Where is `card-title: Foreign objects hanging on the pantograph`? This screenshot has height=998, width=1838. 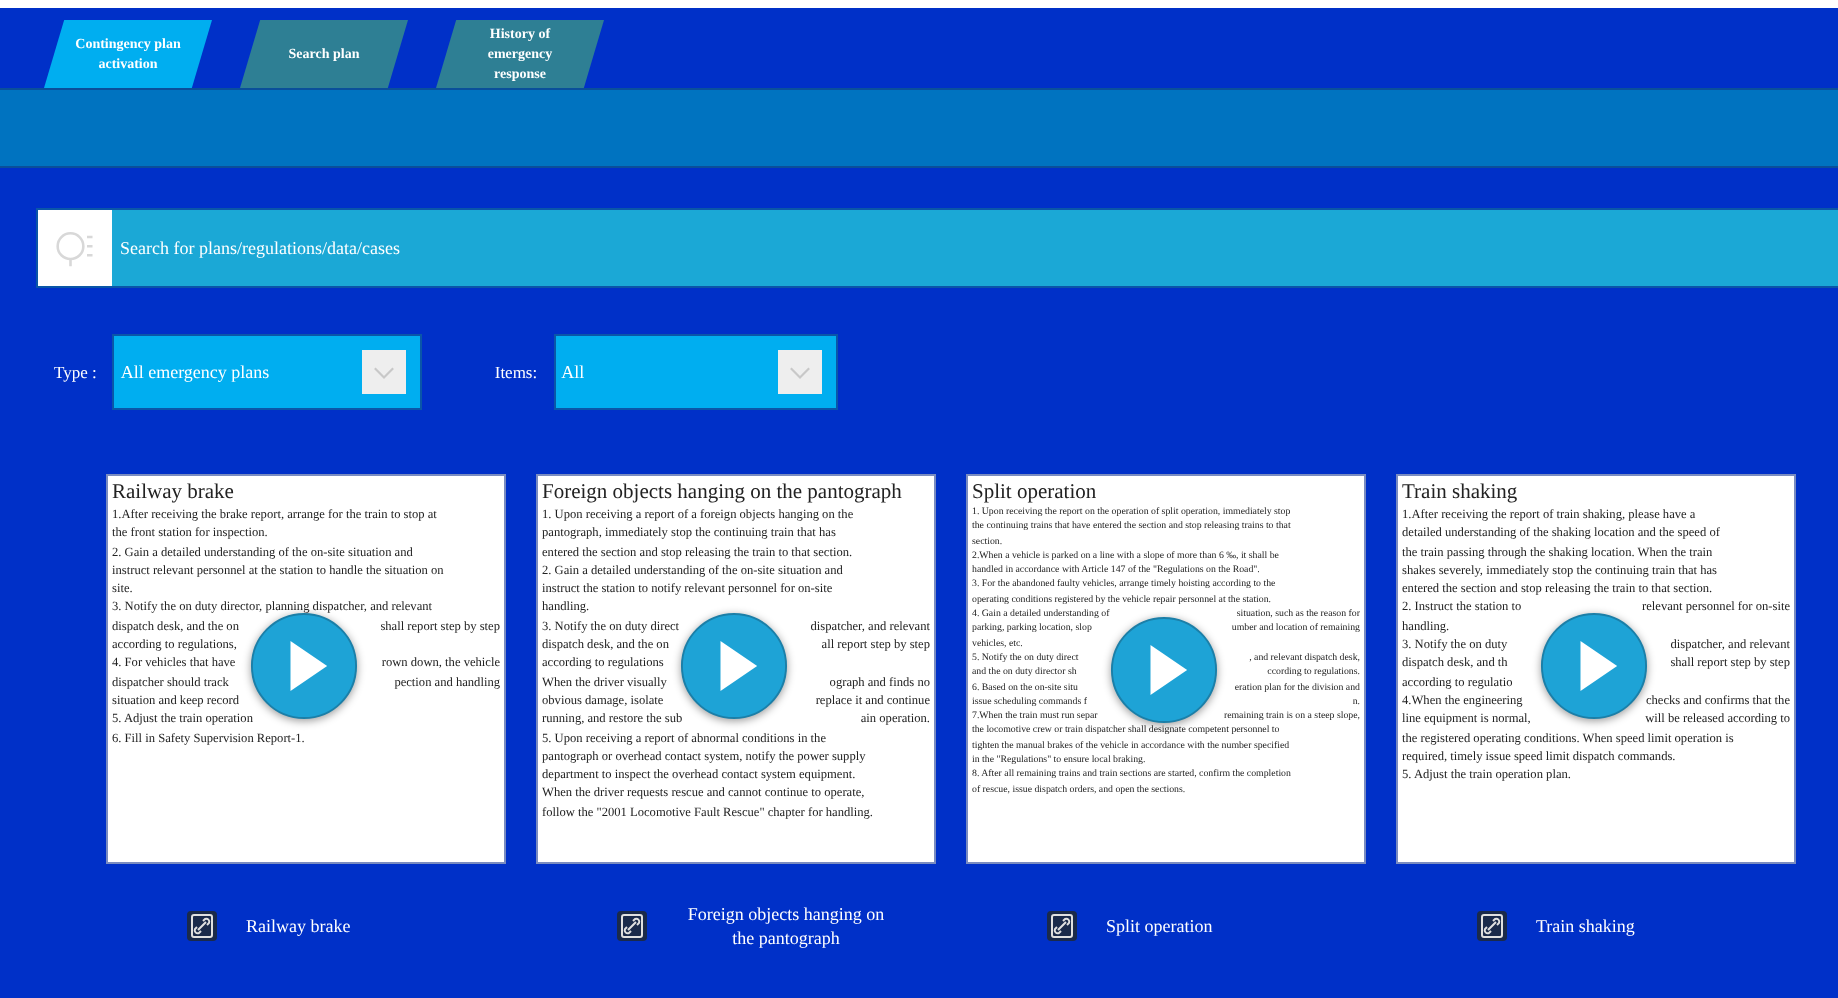
card-title: Foreign objects hanging on the pantograph is located at coordinates (723, 493).